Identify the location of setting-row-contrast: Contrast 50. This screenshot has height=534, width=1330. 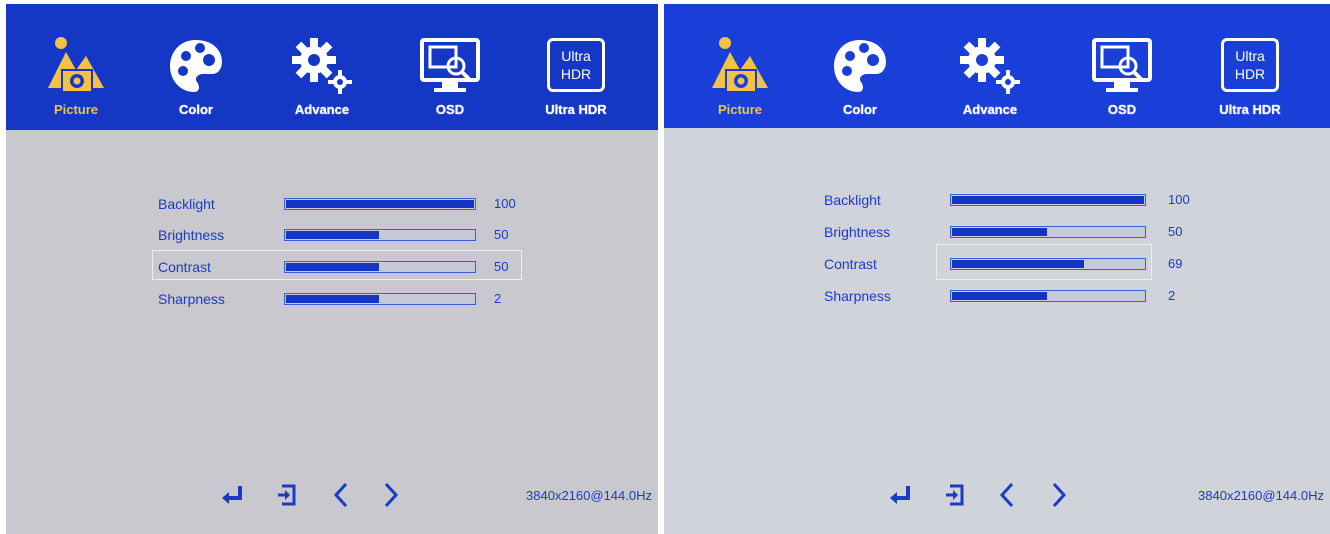
(348, 268).